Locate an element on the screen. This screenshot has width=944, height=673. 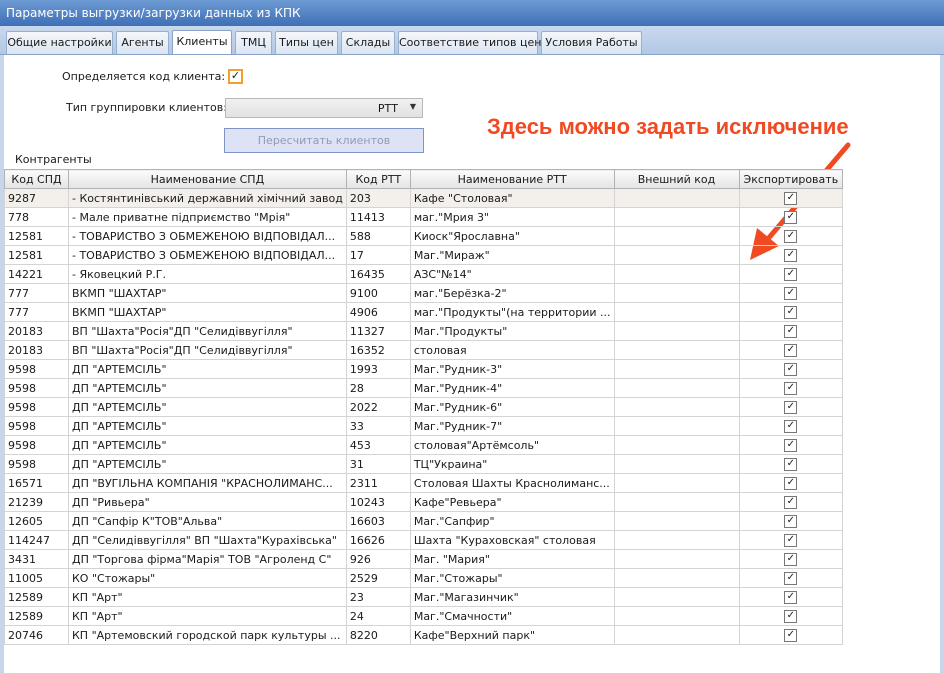
cell-rtt-name: Маг."Рудник-4" is located at coordinates (512, 388).